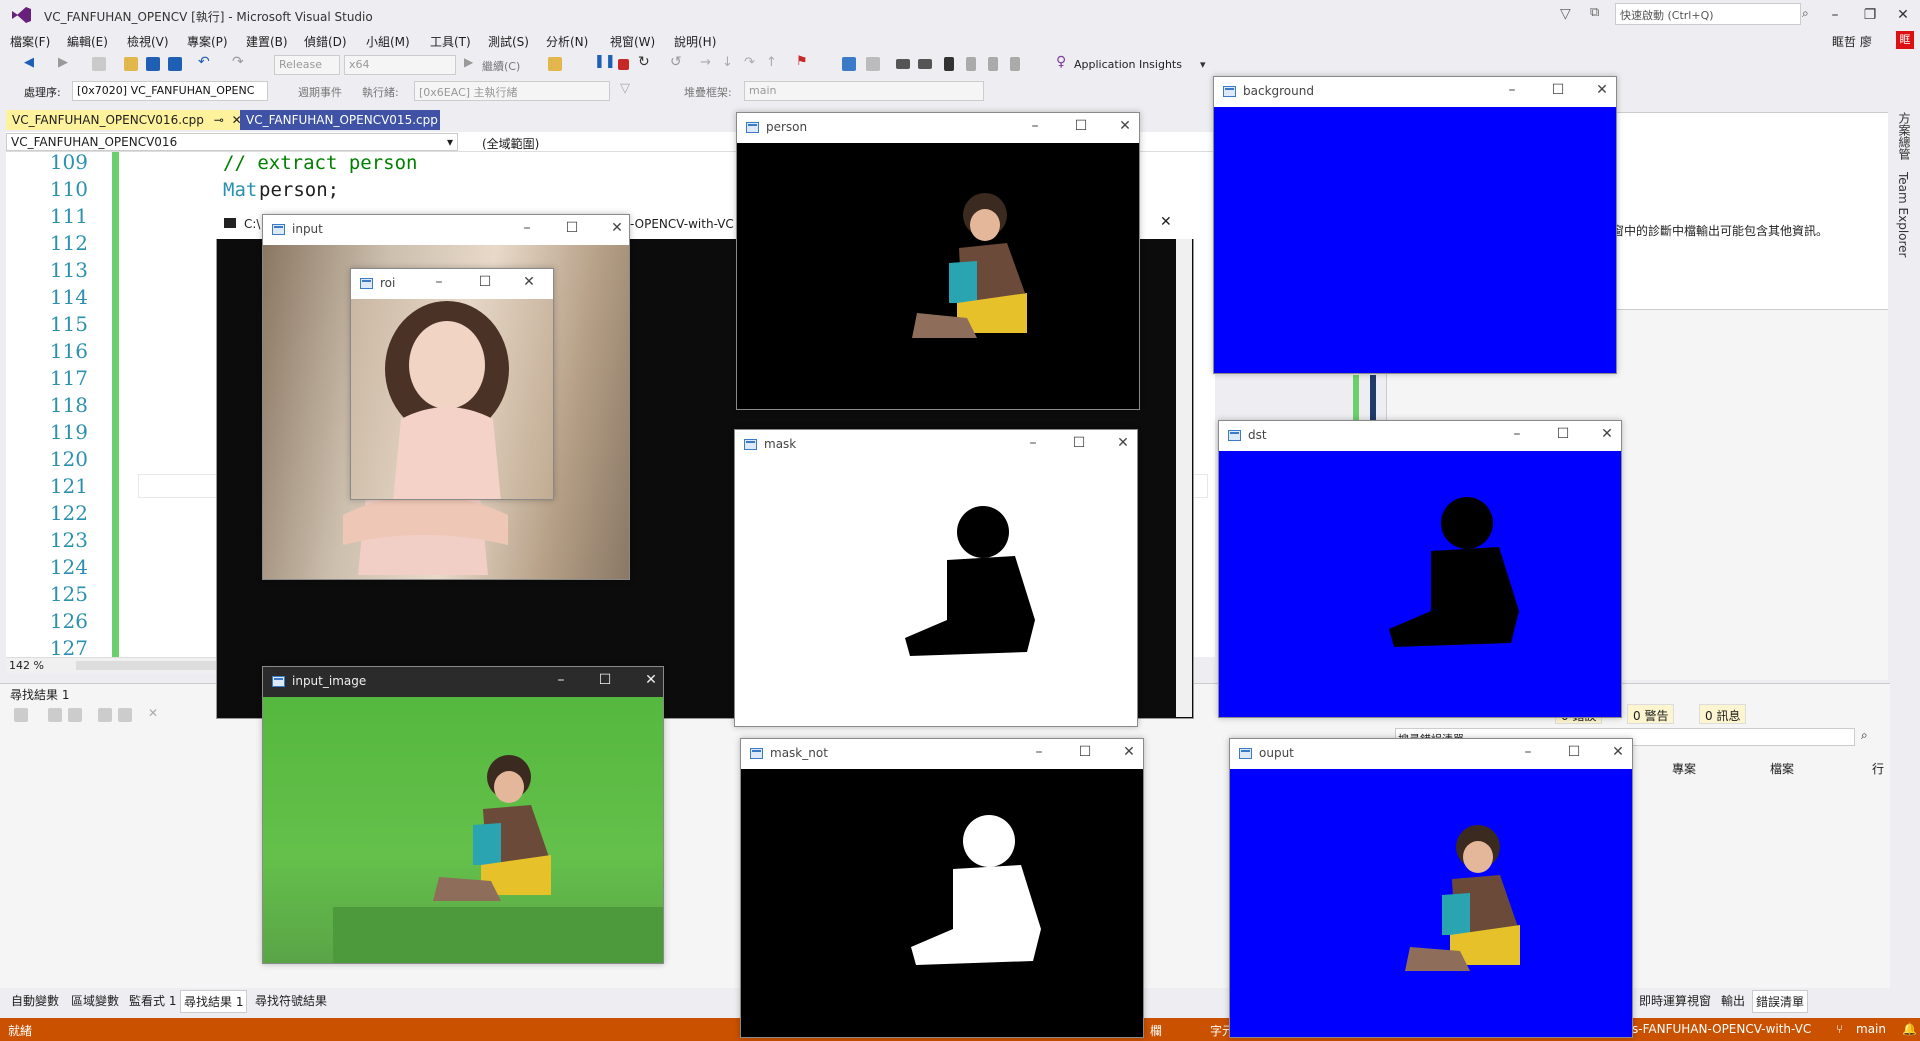 The height and width of the screenshot is (1041, 1920). I want to click on menu-project: 專案(P), so click(207, 41).